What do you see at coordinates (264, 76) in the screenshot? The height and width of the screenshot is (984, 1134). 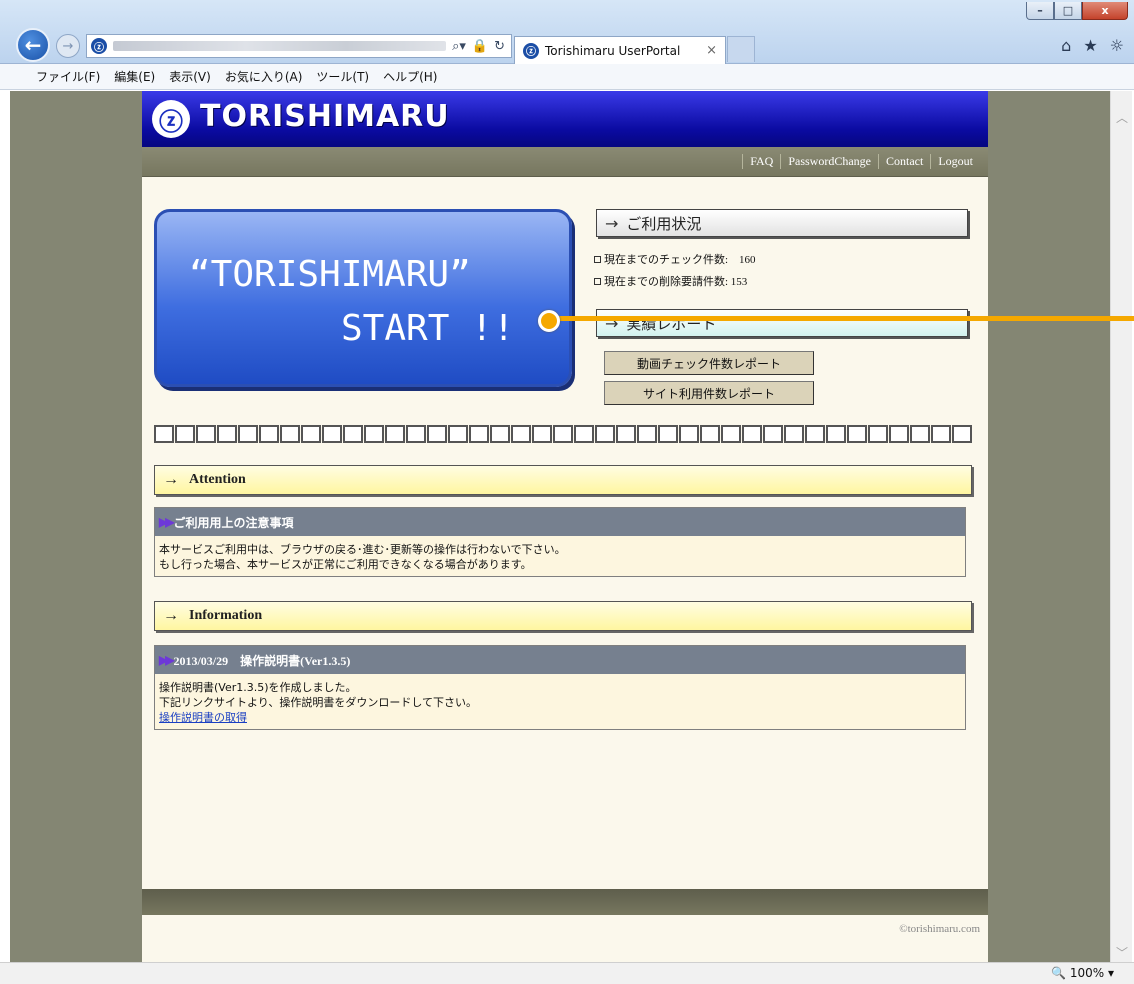 I see `menu-favorites: お気に入り(A)` at bounding box center [264, 76].